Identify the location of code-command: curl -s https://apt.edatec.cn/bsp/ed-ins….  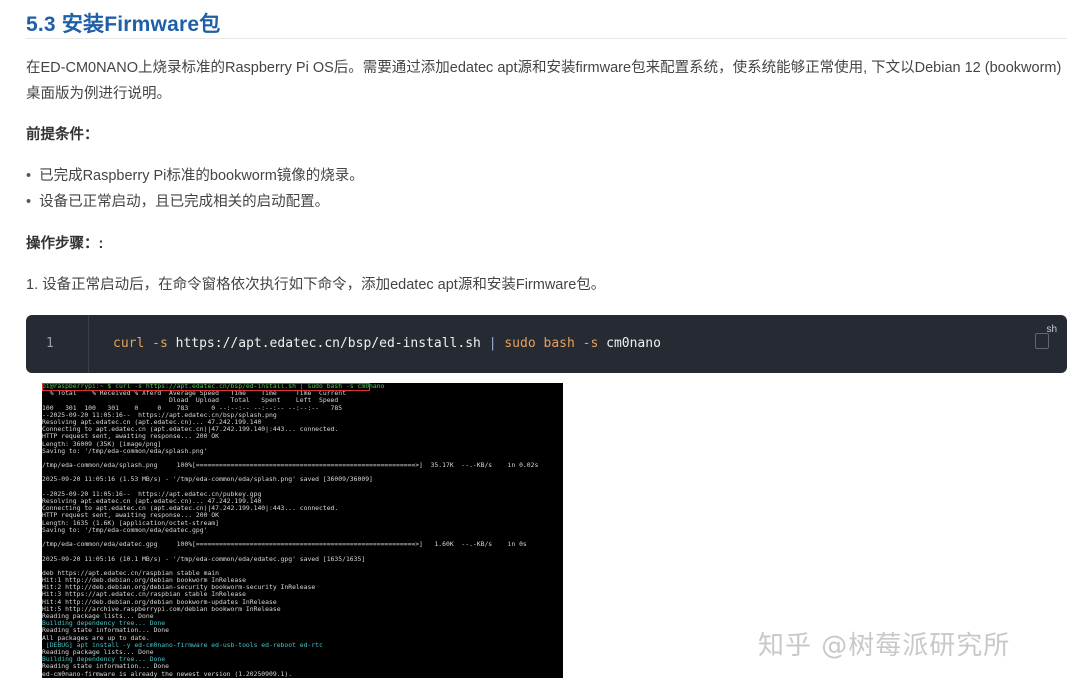
(387, 343).